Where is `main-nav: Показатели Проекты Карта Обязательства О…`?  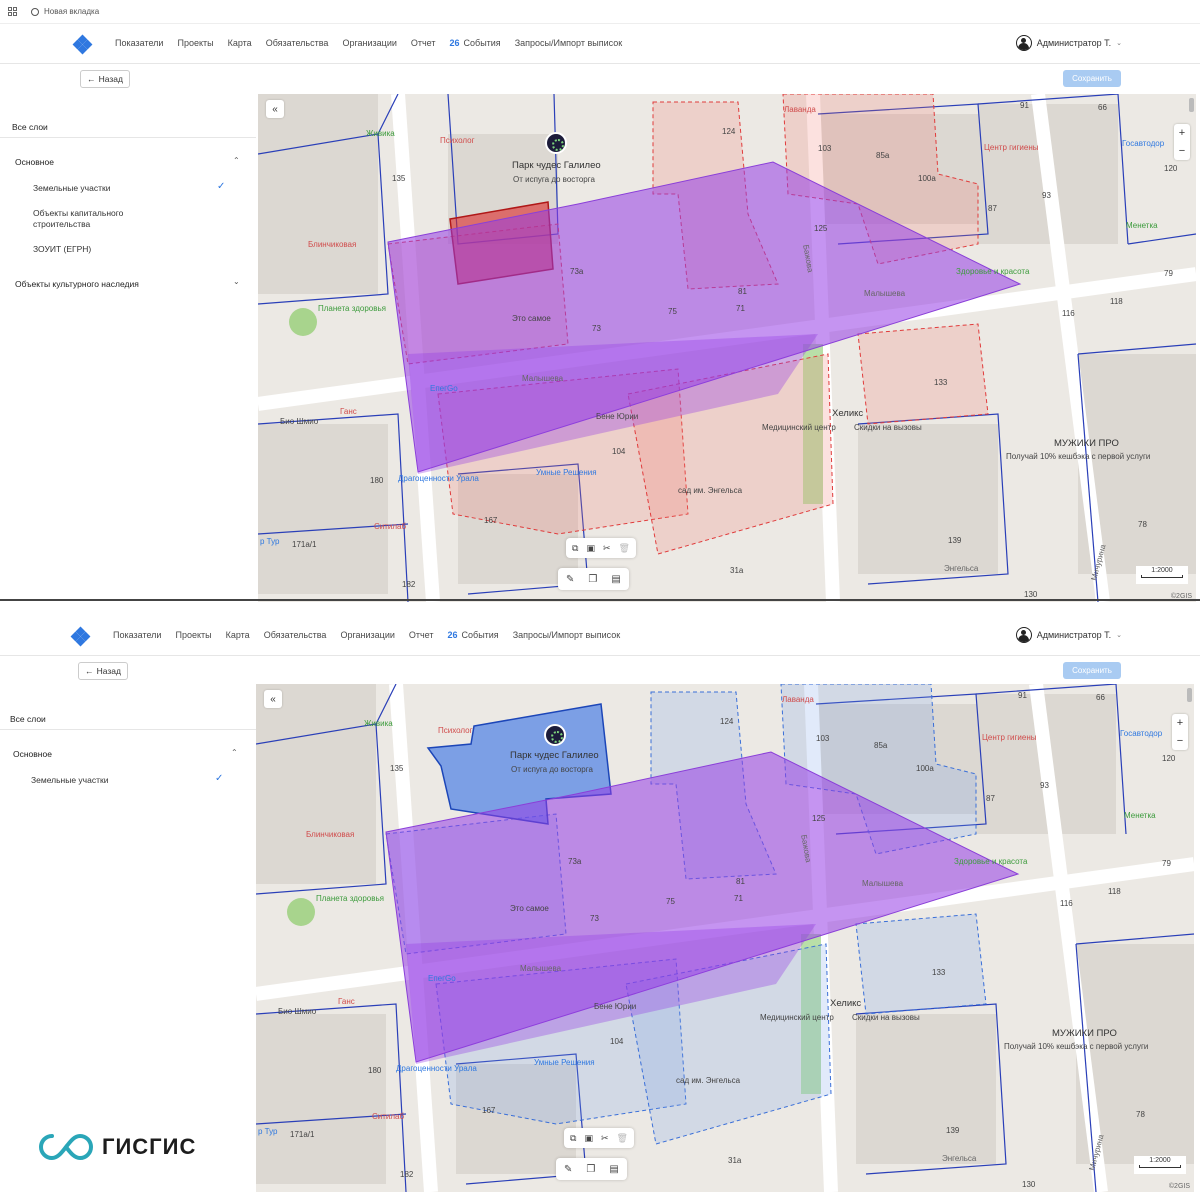
main-nav: Показатели Проекты Карта Обязательства О… is located at coordinates (366, 635).